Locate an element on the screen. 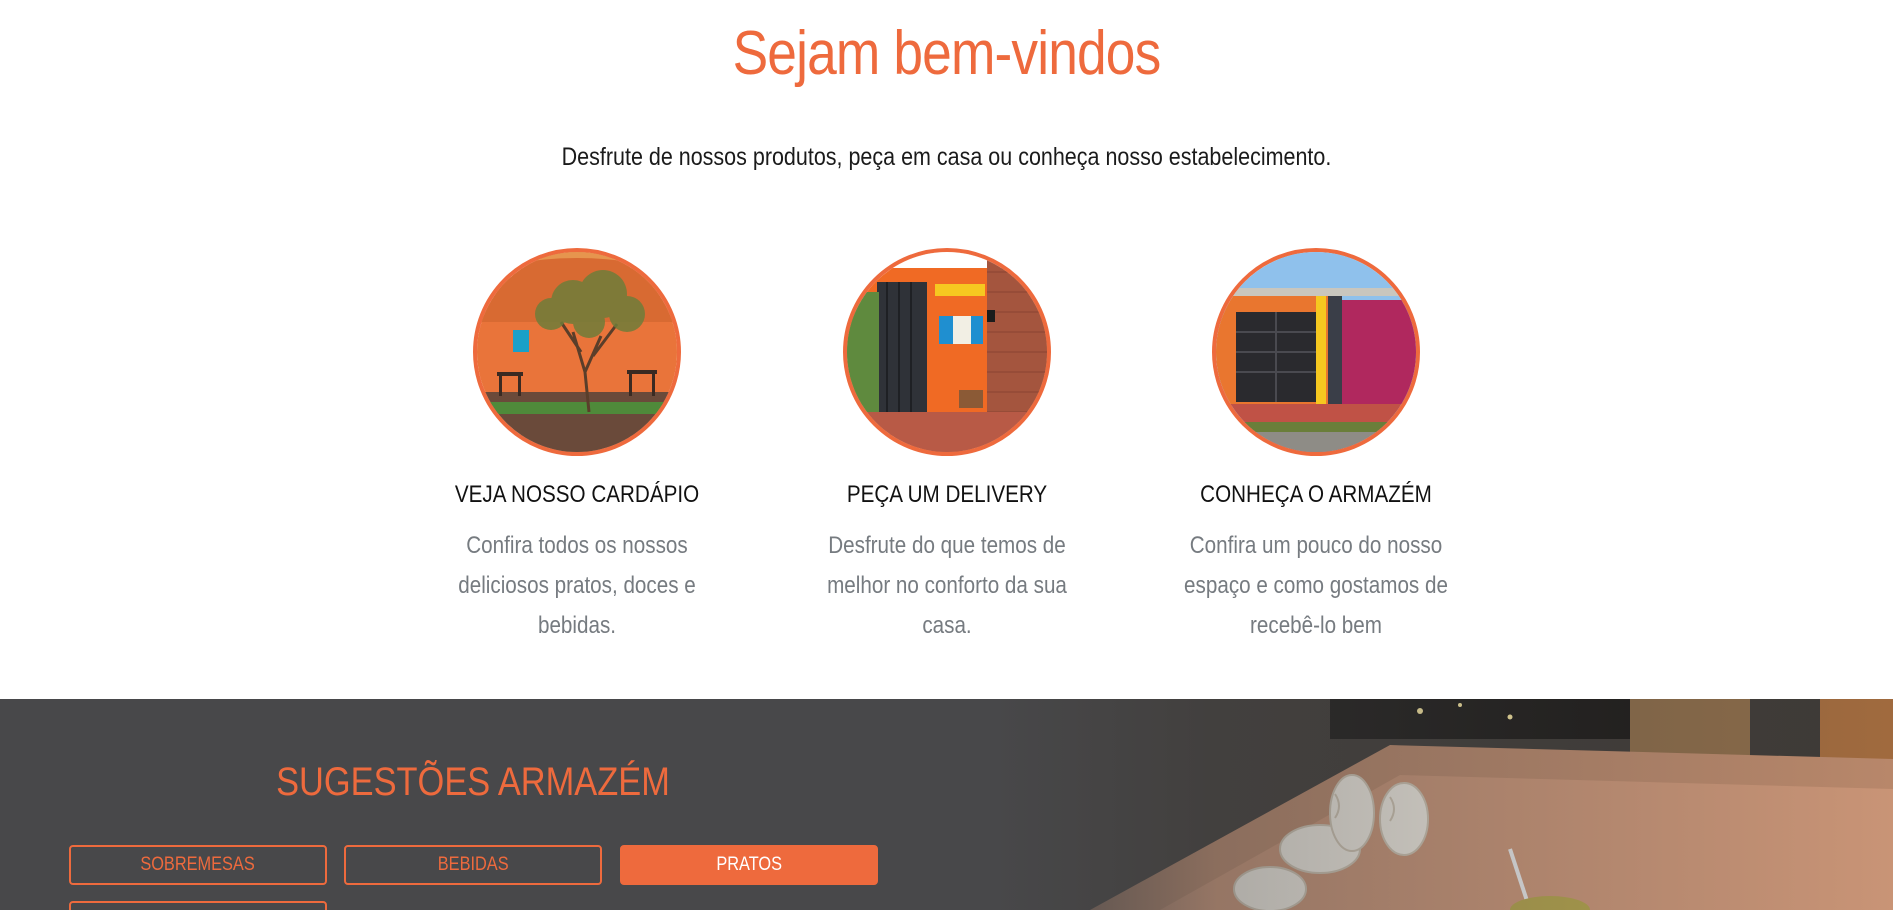 Image resolution: width=1893 pixels, height=910 pixels. feature-title: PEÇA UM DELIVERY is located at coordinates (947, 494).